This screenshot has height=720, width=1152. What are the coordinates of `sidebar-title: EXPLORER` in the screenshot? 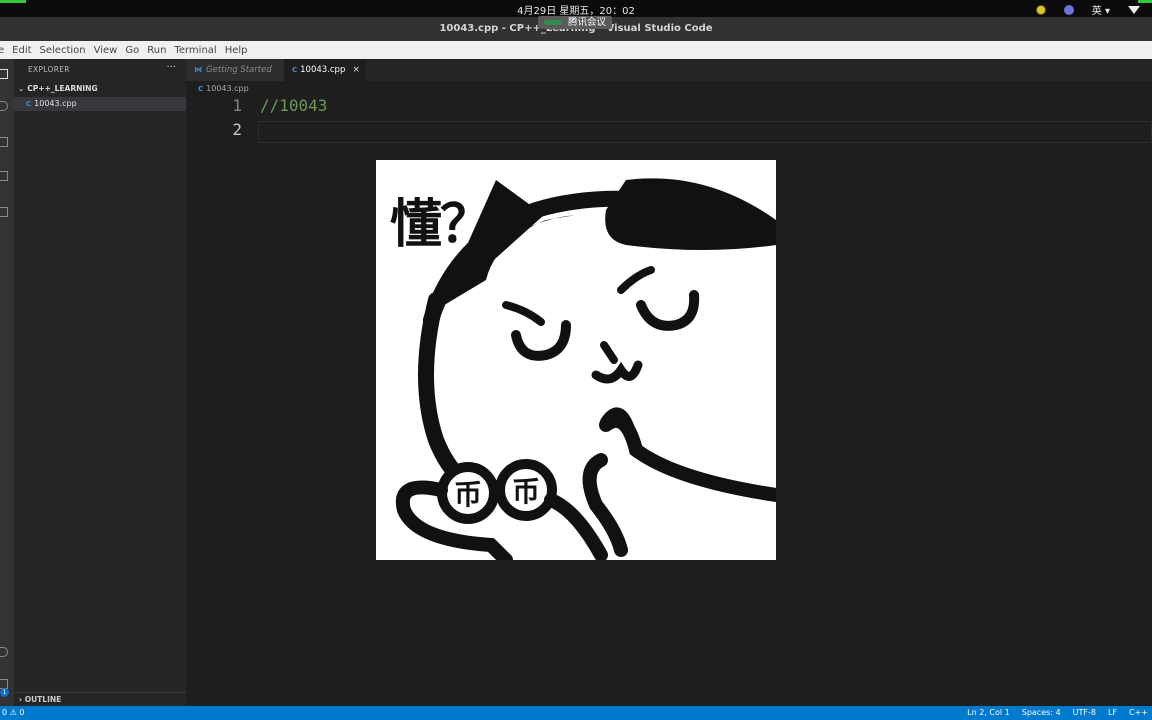 It's located at (49, 69).